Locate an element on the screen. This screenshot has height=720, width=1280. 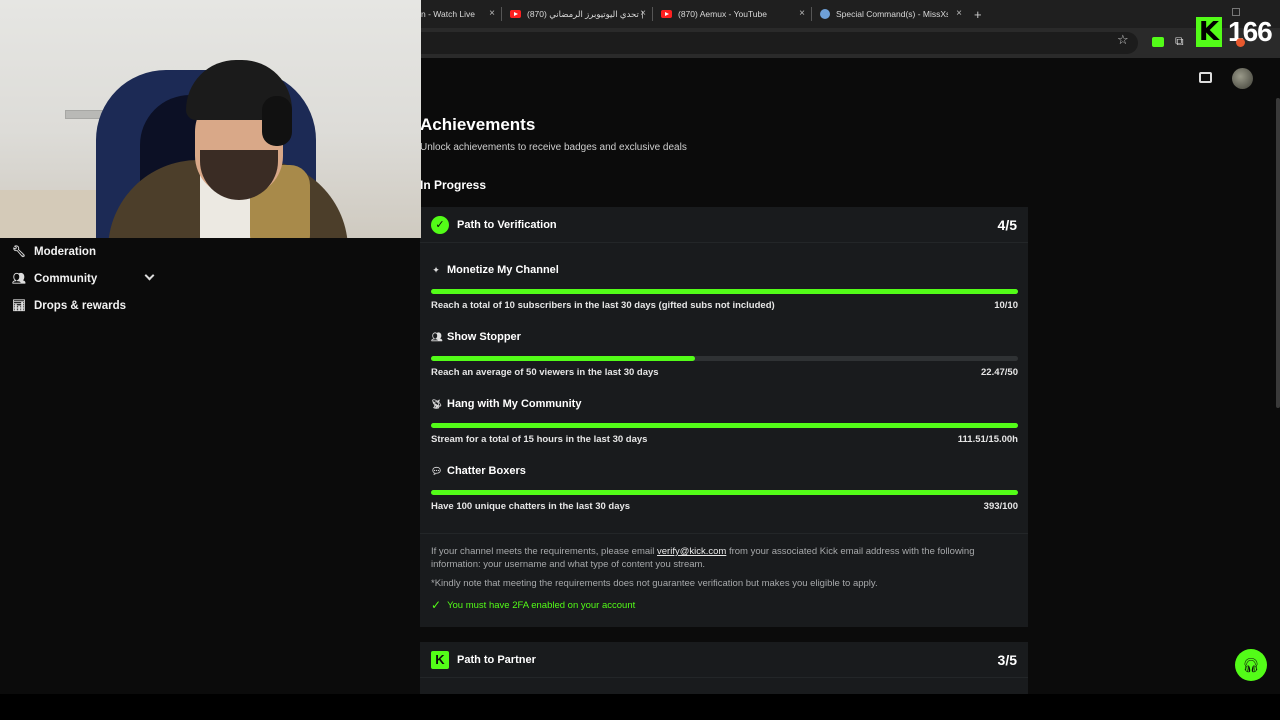
tab-title: Special Command(s) - MissXss is located at coordinates (892, 14).